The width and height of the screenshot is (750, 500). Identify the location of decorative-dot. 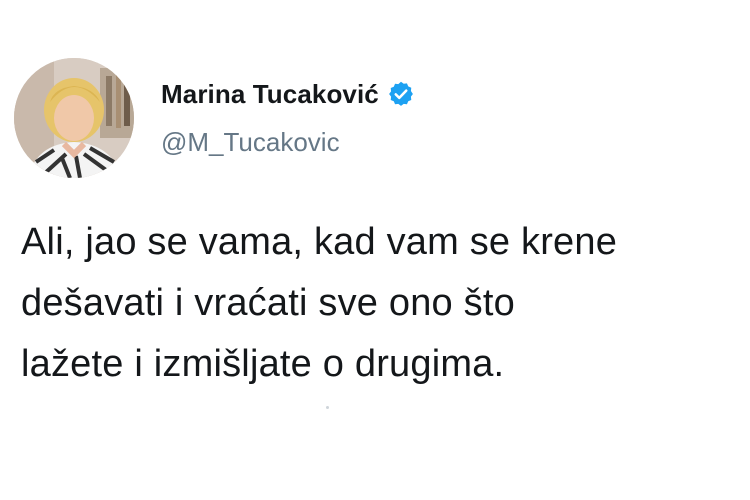
(327, 407).